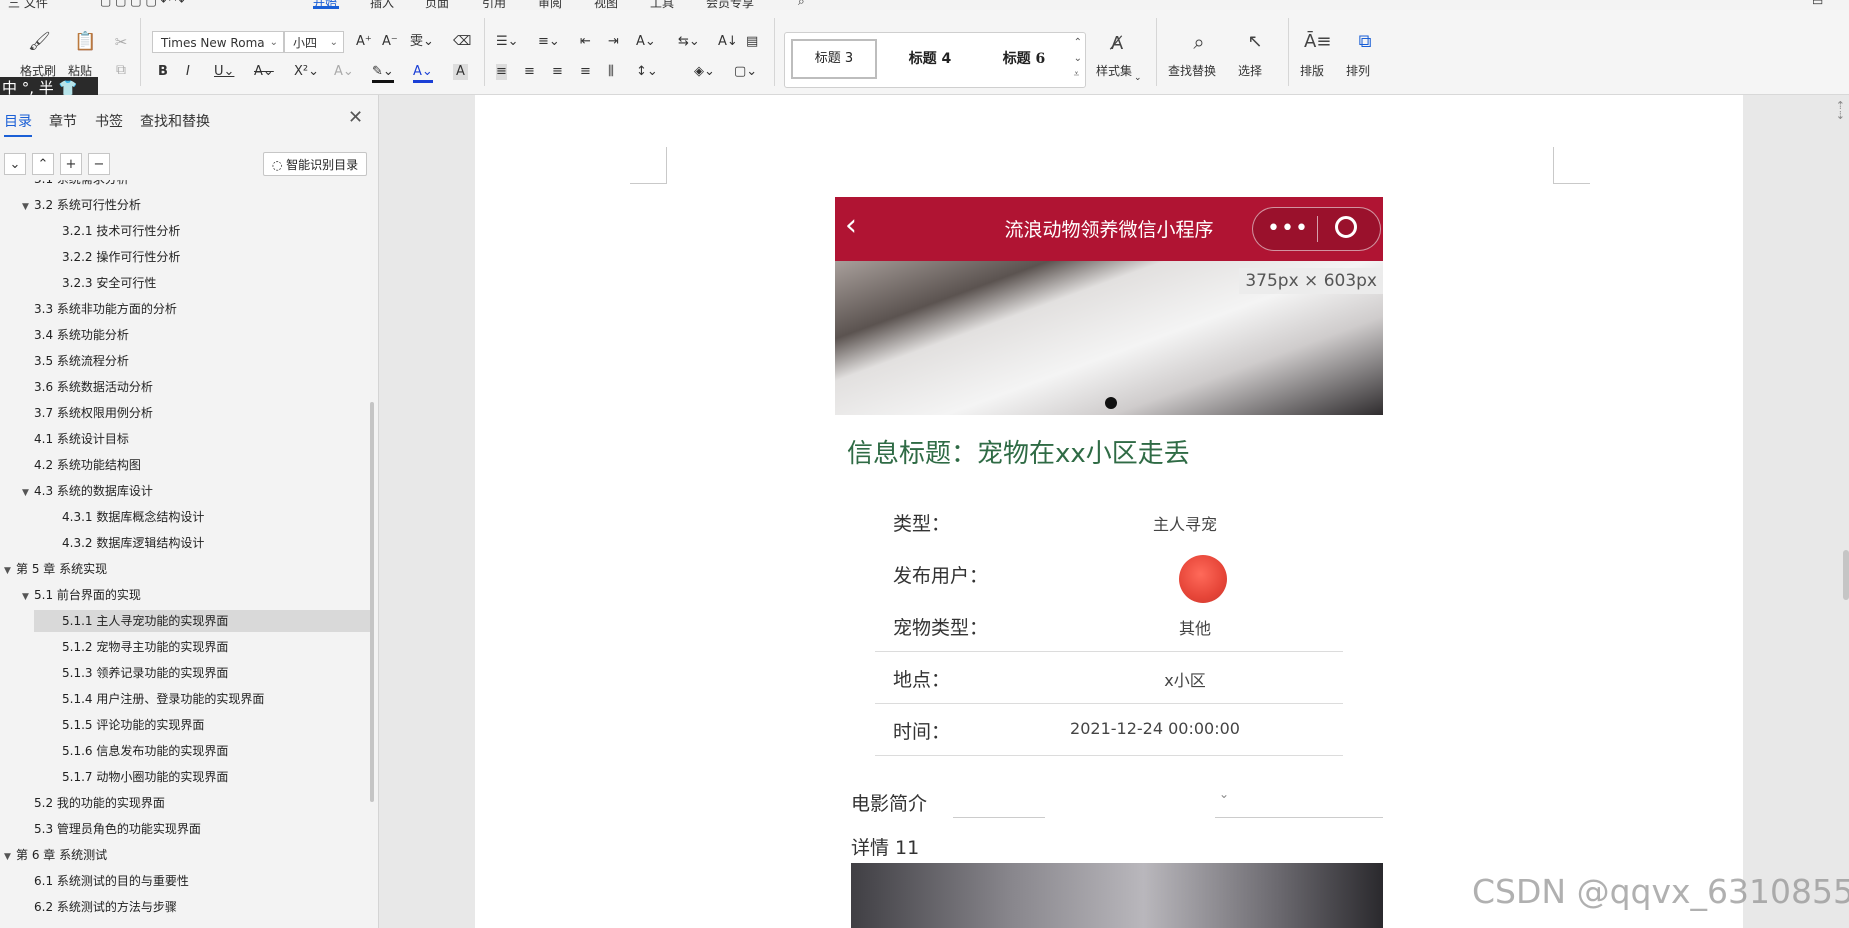 This screenshot has height=928, width=1849. Describe the element at coordinates (94, 881) in the screenshot. I see `toc-item: 6.1 系统测试的目的与重要性` at that location.